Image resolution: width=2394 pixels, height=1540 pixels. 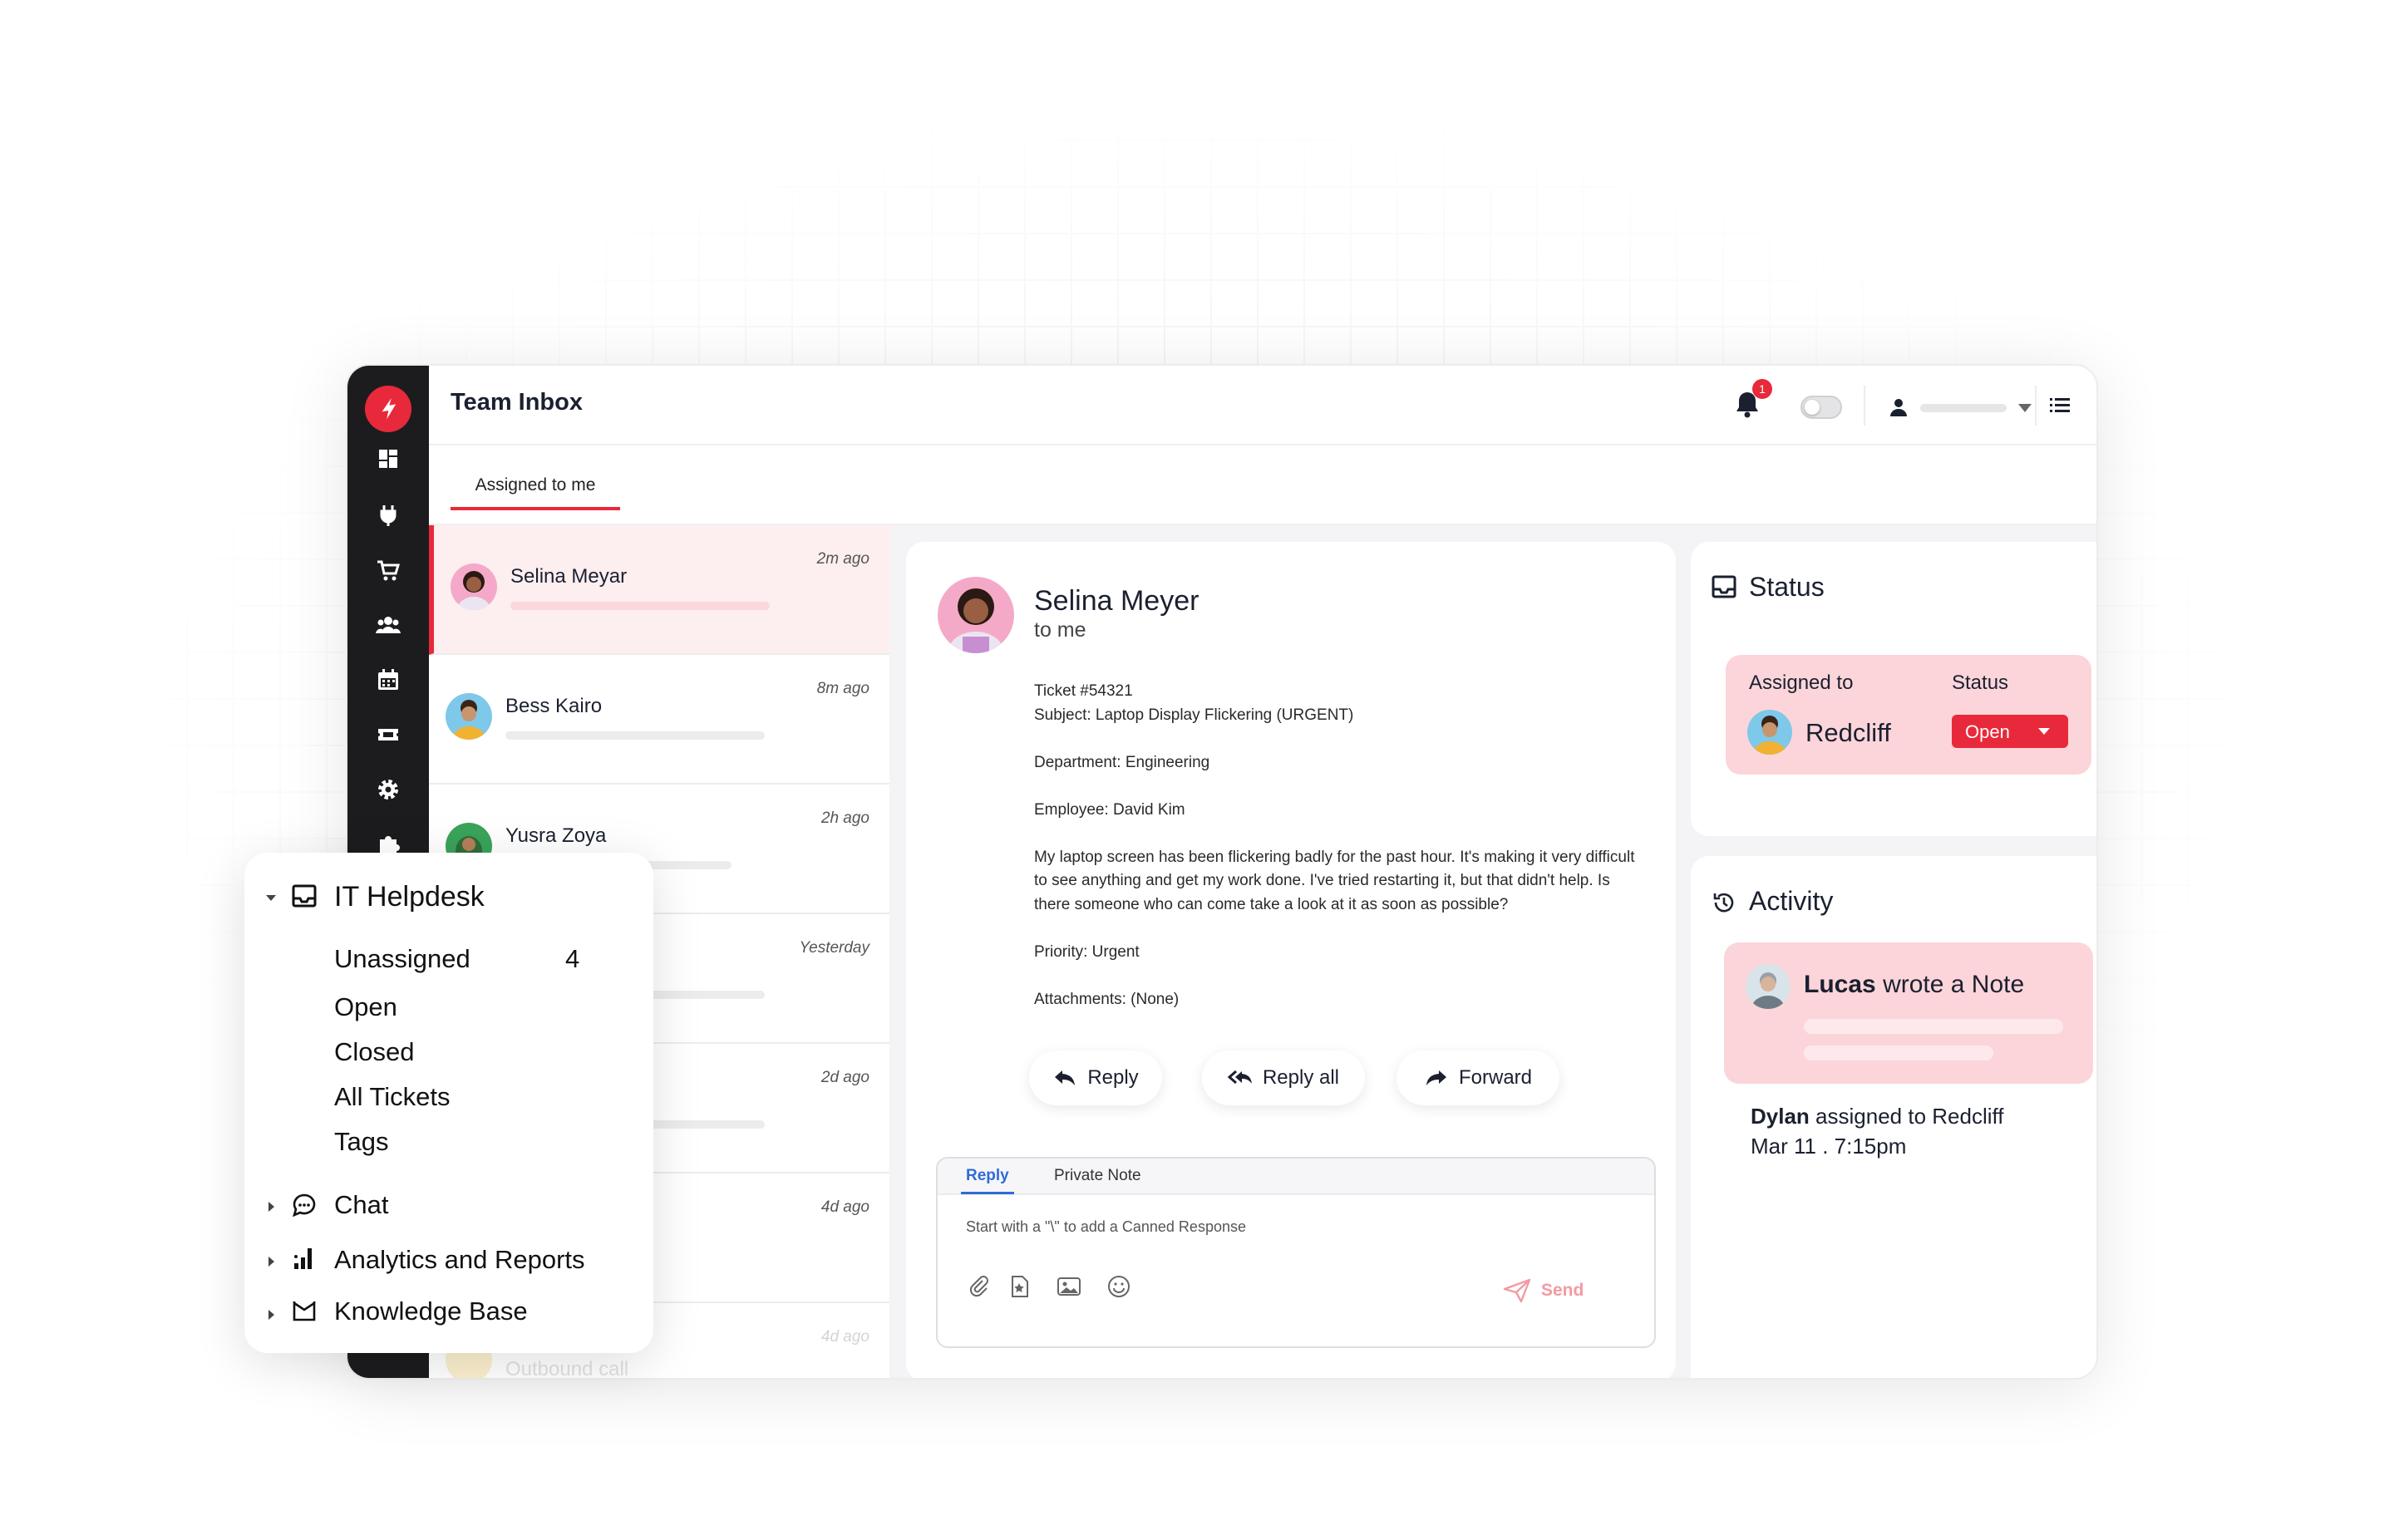 I want to click on message-sender: Selina Meyer, so click(x=1116, y=601).